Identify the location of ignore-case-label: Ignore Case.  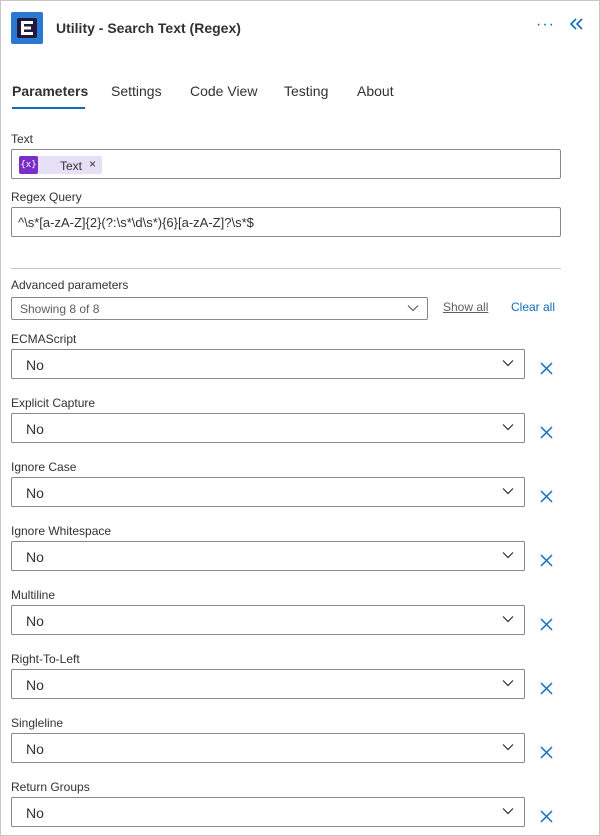
(44, 467).